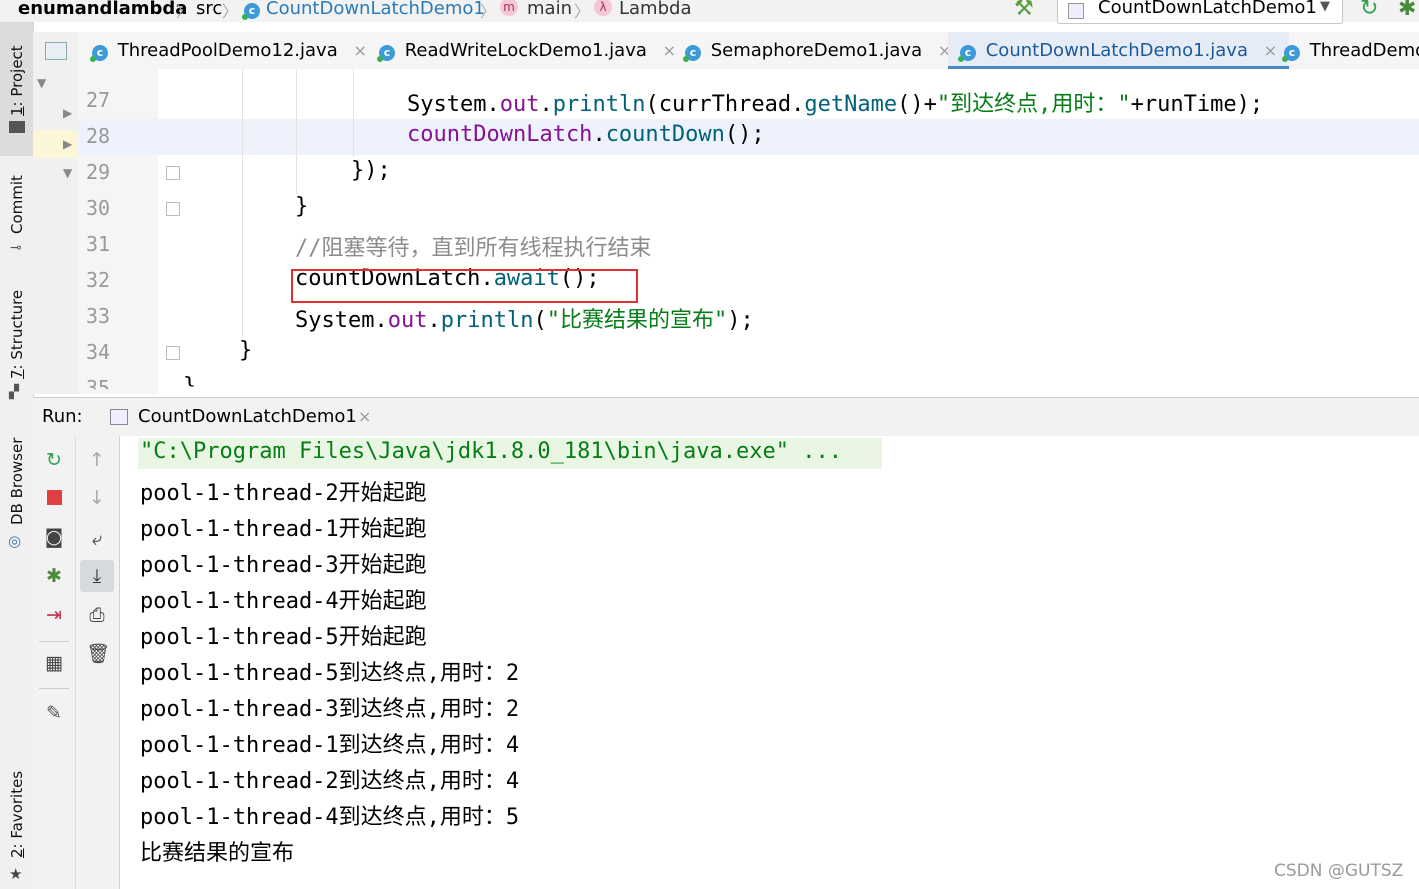 Image resolution: width=1419 pixels, height=889 pixels. Describe the element at coordinates (817, 50) in the screenshot. I see `tab-semaphoredemo1: c SemaphoreDemo1.java ×` at that location.